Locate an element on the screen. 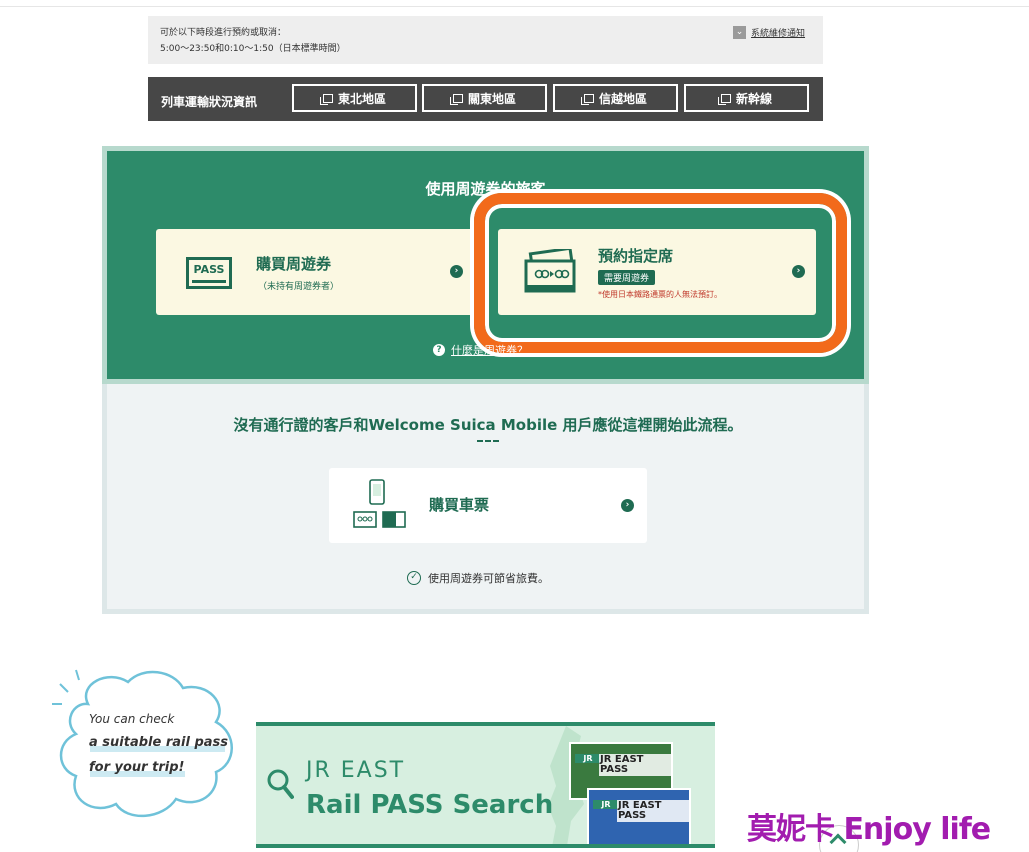 The width and height of the screenshot is (1029, 852). chevron-down-icon: ⌄ is located at coordinates (739, 32).